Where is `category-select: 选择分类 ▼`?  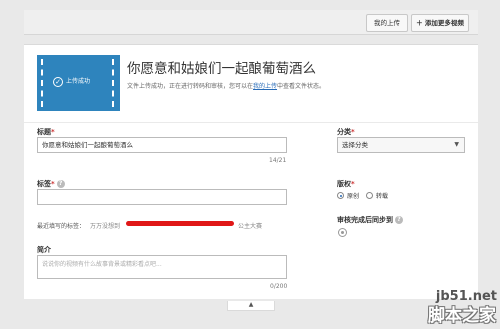 category-select: 选择分类 ▼ is located at coordinates (401, 145).